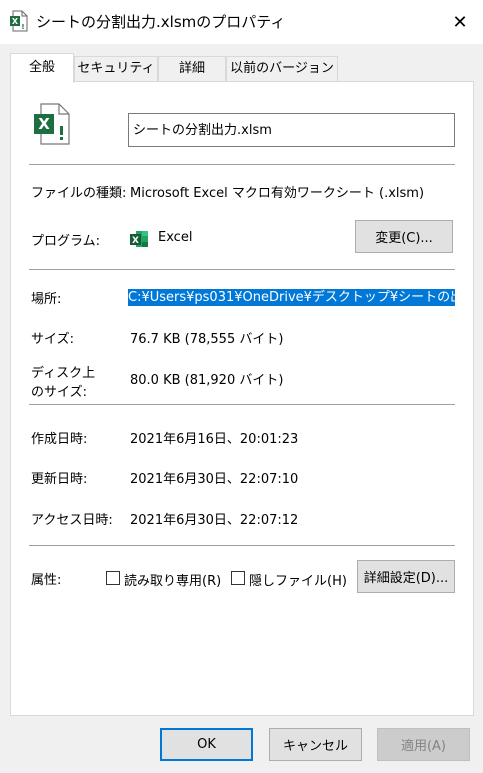 The width and height of the screenshot is (483, 773). Describe the element at coordinates (116, 69) in the screenshot. I see `tab-security: セキュリティ` at that location.